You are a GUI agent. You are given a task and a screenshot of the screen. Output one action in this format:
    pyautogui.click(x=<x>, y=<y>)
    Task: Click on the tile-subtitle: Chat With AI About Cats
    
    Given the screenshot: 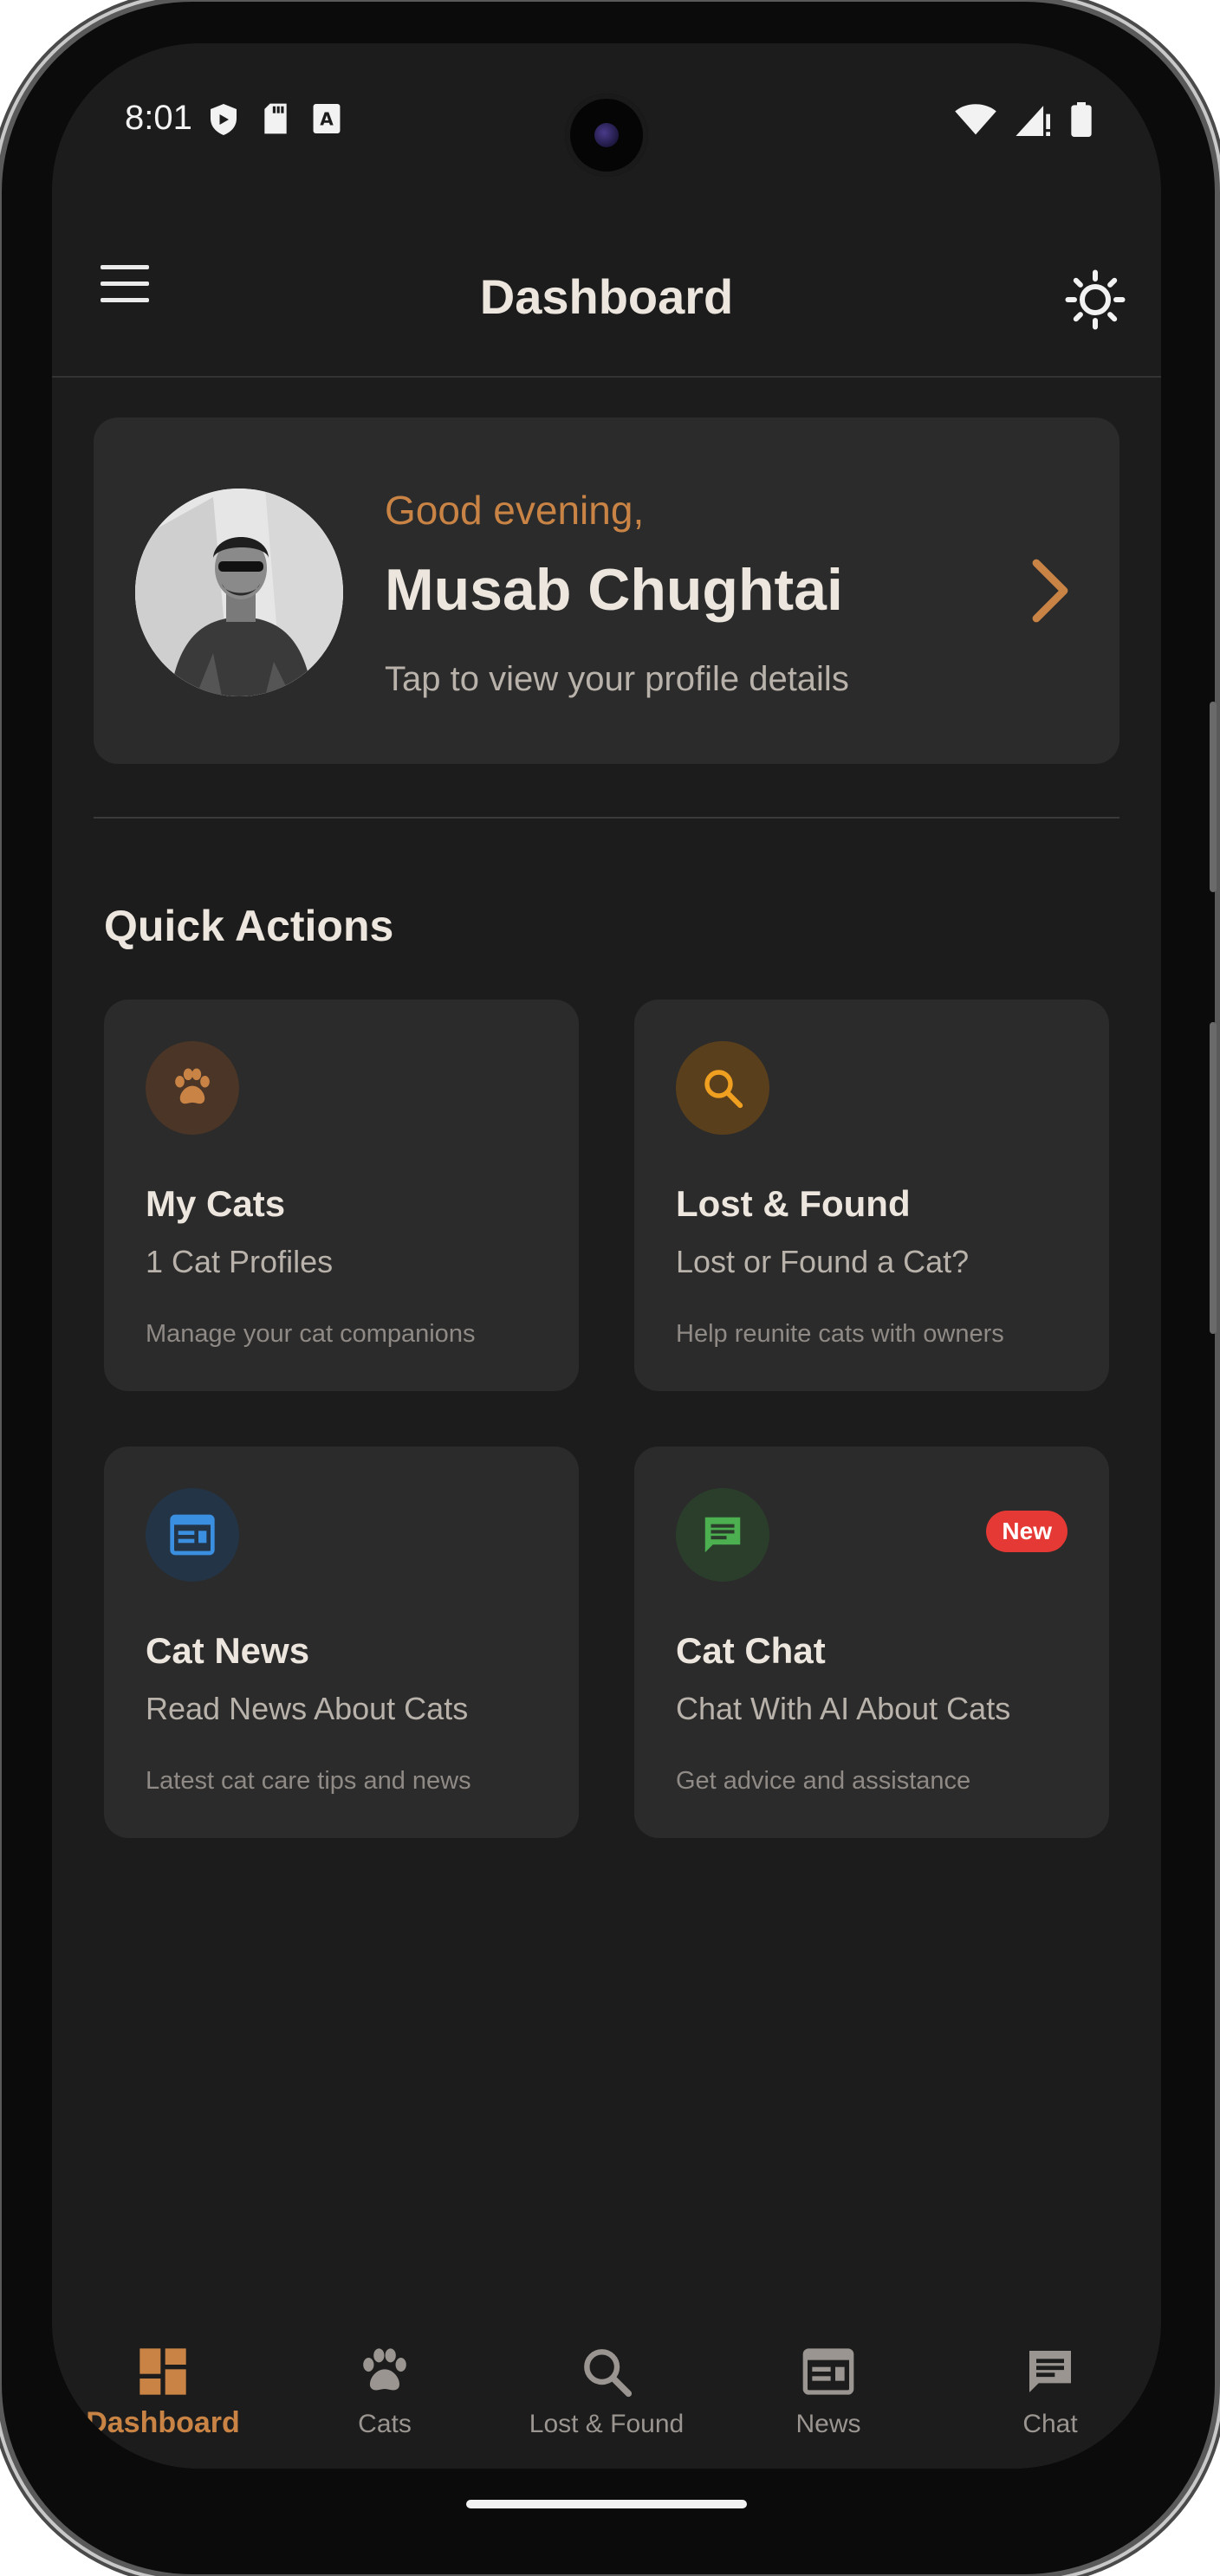 What is the action you would take?
    pyautogui.click(x=843, y=1708)
    